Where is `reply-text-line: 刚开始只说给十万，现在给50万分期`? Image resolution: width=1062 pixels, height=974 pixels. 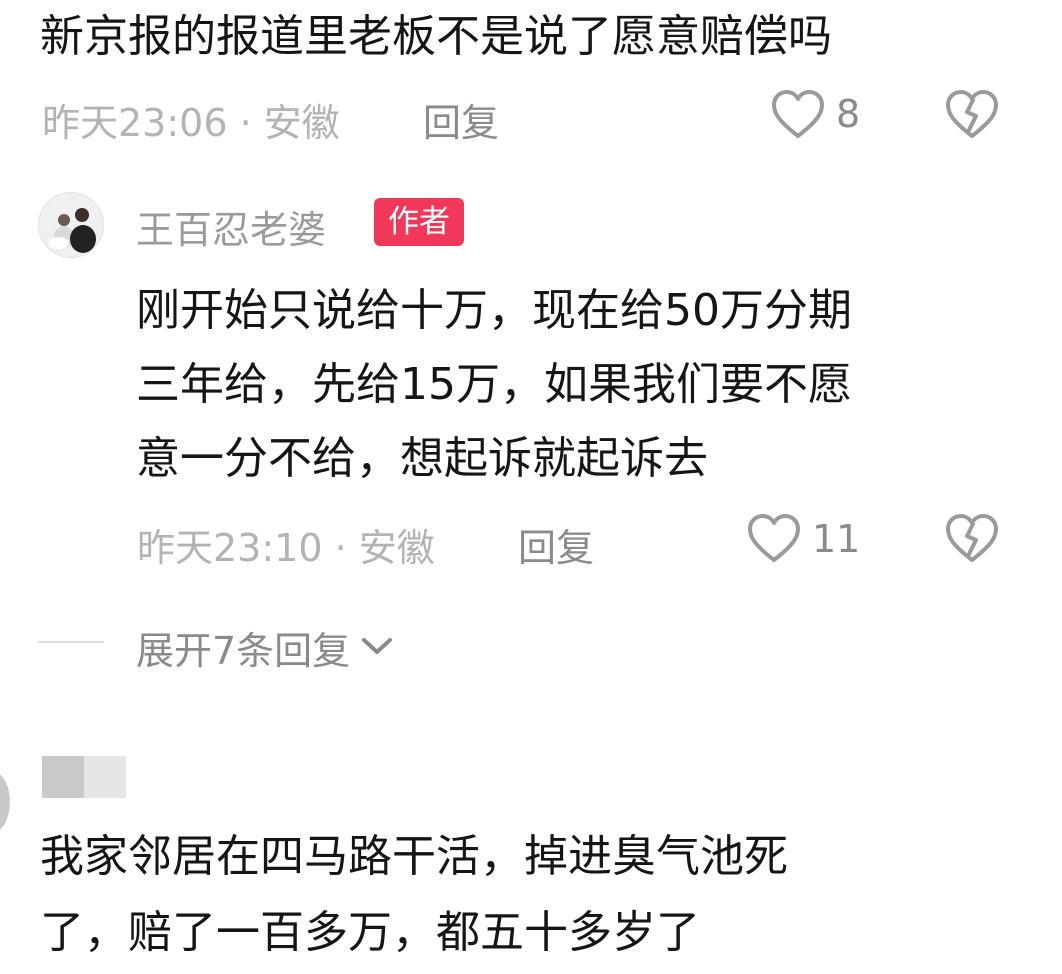
reply-text-line: 刚开始只说给十万，现在给50万分期 is located at coordinates (494, 310).